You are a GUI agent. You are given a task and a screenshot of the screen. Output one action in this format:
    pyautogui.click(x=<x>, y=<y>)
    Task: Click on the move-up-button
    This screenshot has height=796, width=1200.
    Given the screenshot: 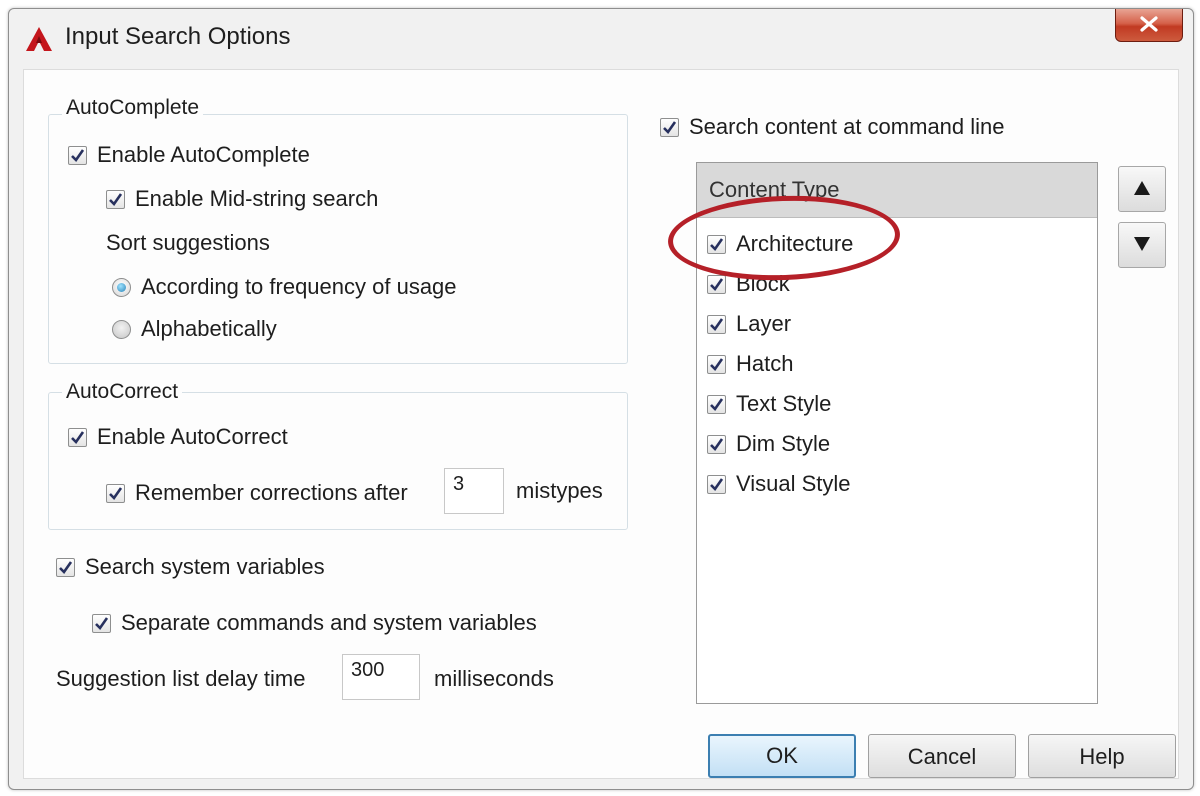 What is the action you would take?
    pyautogui.click(x=1142, y=189)
    